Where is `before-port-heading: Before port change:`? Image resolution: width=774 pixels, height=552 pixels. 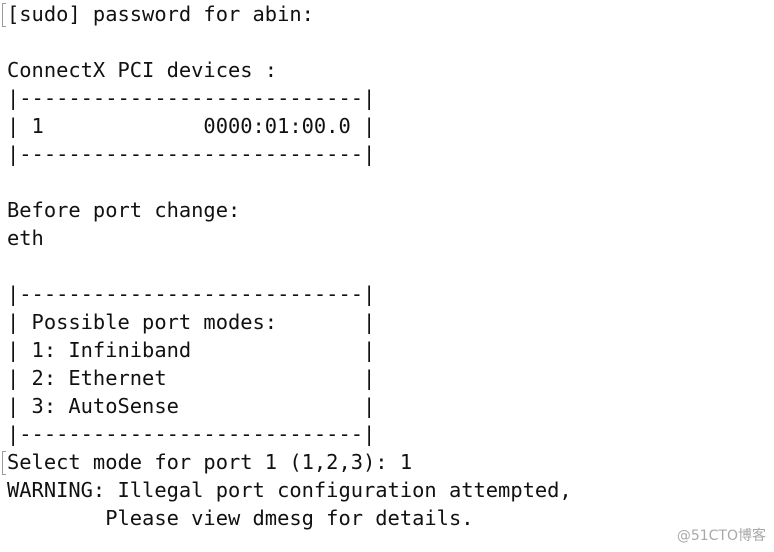 before-port-heading: Before port change: is located at coordinates (124, 210).